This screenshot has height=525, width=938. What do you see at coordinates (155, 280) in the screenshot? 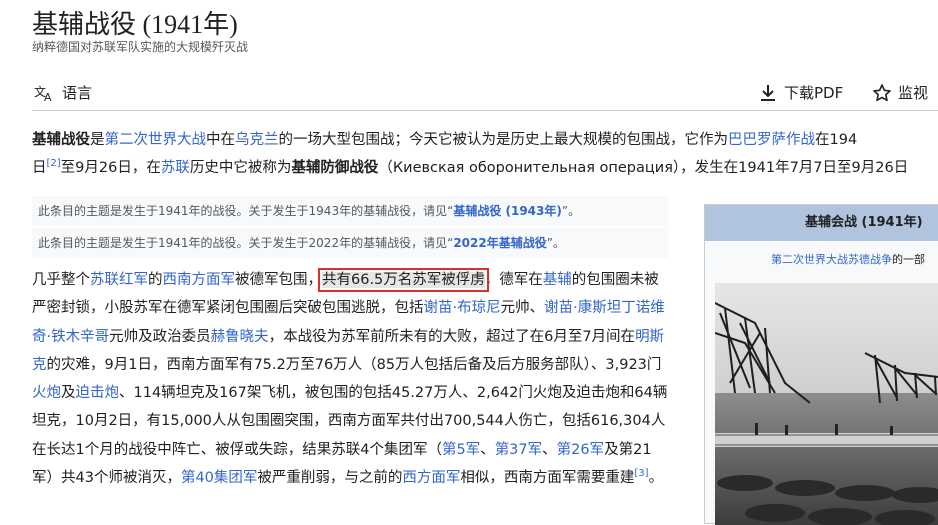
I see `text: 的` at bounding box center [155, 280].